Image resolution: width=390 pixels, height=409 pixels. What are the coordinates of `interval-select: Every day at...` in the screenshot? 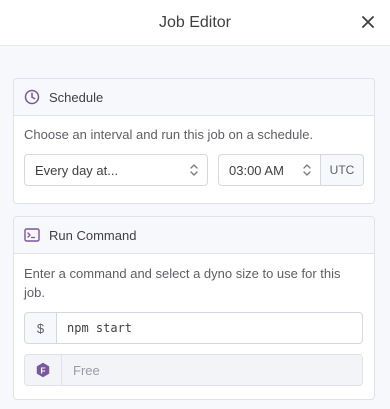 It's located at (116, 170).